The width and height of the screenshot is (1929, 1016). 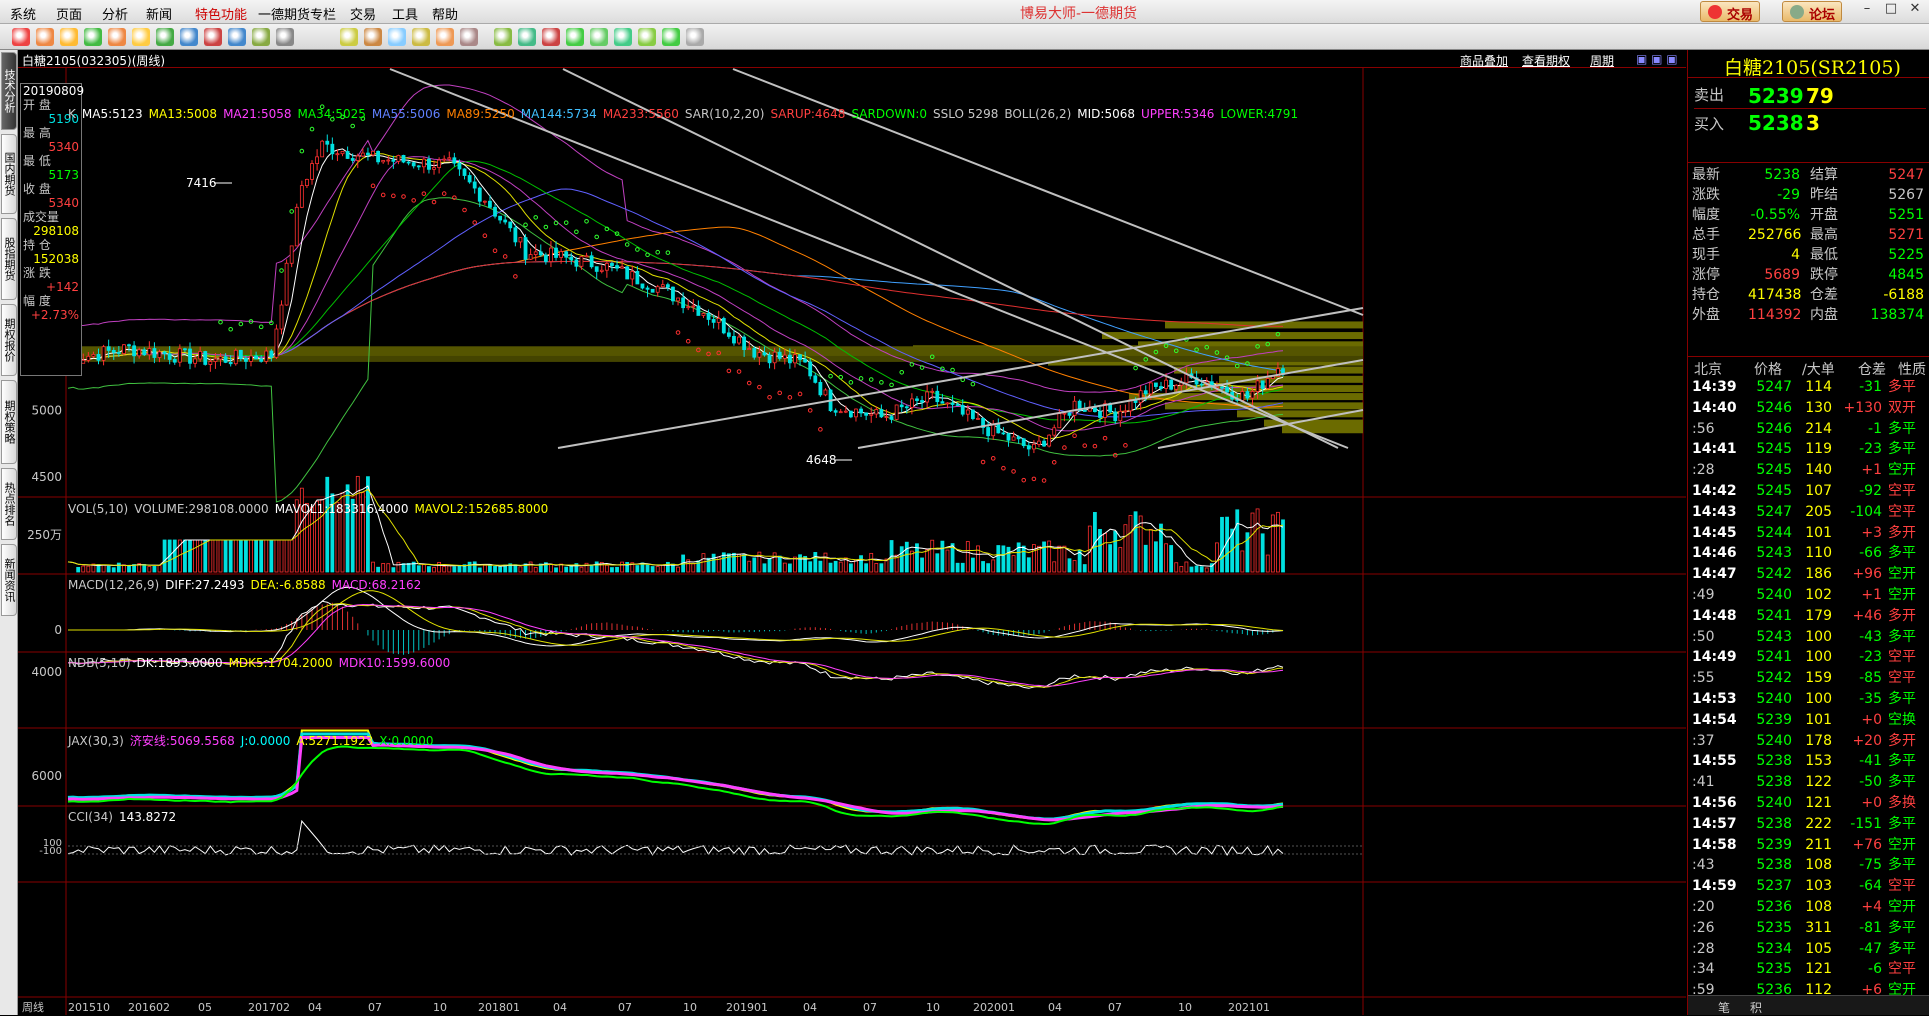 What do you see at coordinates (159, 13) in the screenshot?
I see `menu-3: 新闻` at bounding box center [159, 13].